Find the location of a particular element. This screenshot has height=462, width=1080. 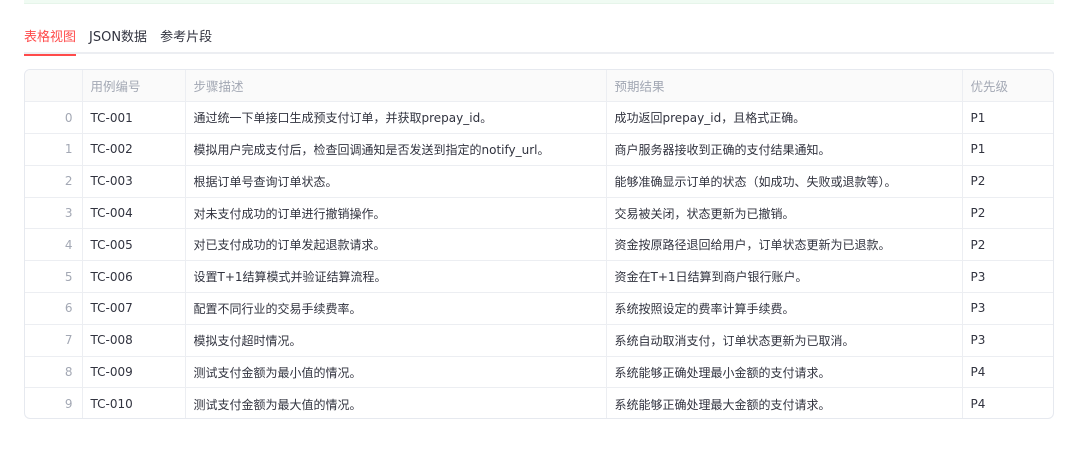

tab-json-data: JSON数据 is located at coordinates (118, 38).